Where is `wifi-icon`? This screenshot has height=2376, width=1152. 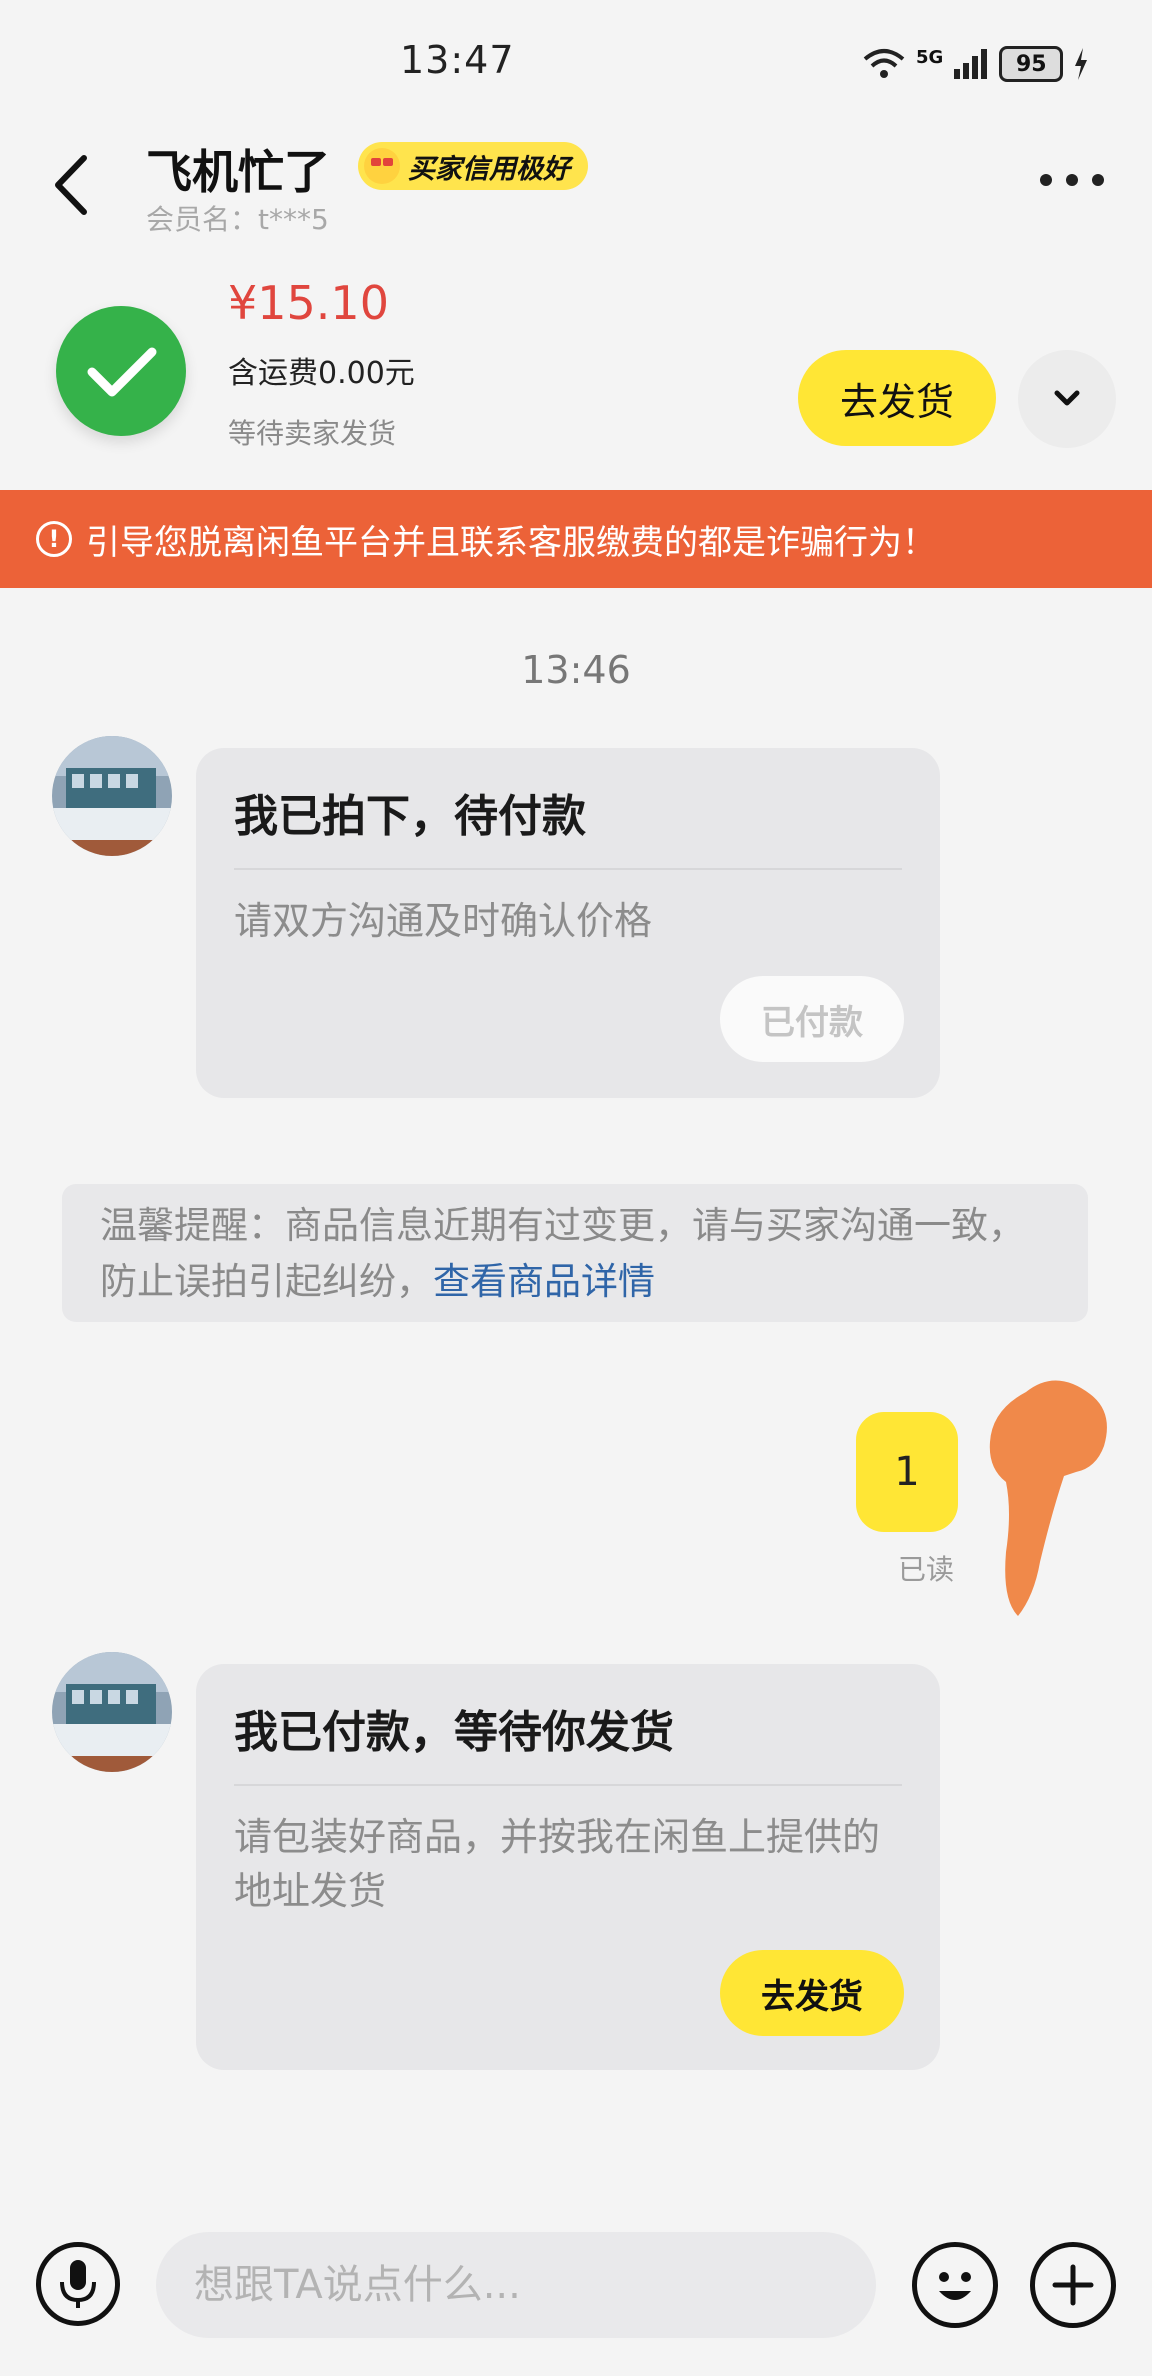 wifi-icon is located at coordinates (884, 63).